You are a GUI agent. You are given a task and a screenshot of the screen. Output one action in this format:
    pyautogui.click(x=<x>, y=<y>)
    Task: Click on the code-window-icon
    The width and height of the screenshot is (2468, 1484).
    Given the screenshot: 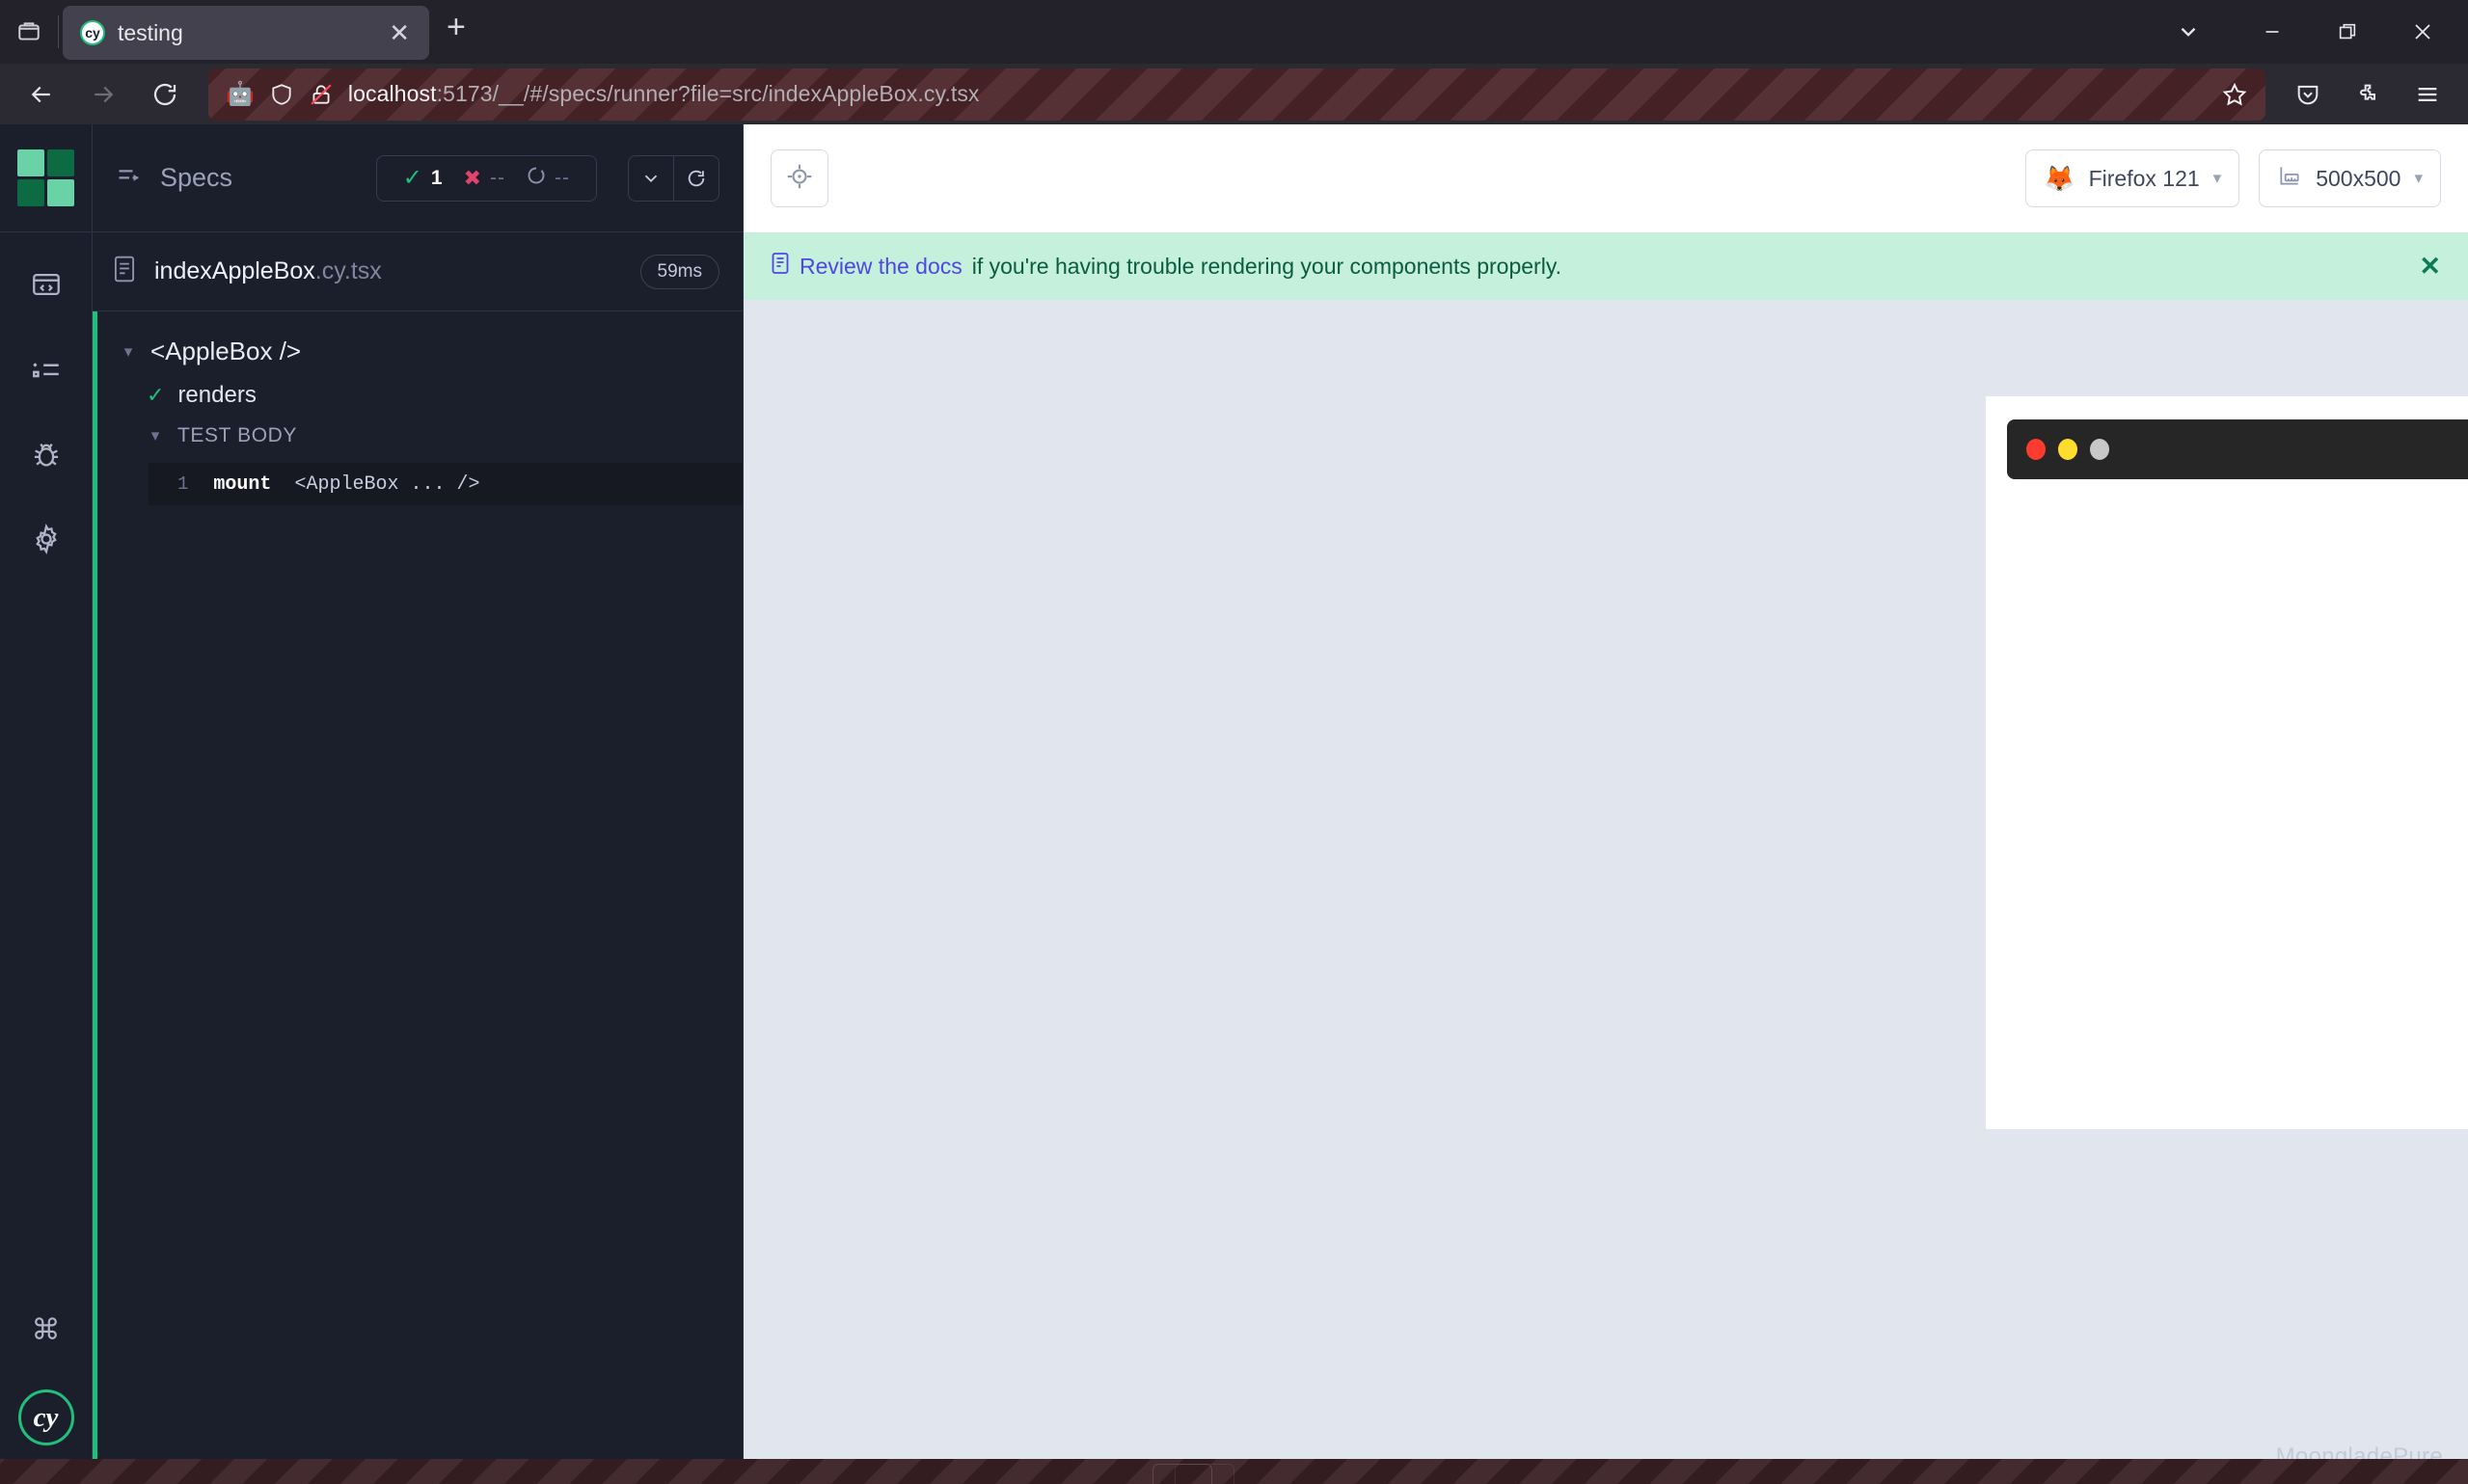 What is the action you would take?
    pyautogui.click(x=46, y=287)
    